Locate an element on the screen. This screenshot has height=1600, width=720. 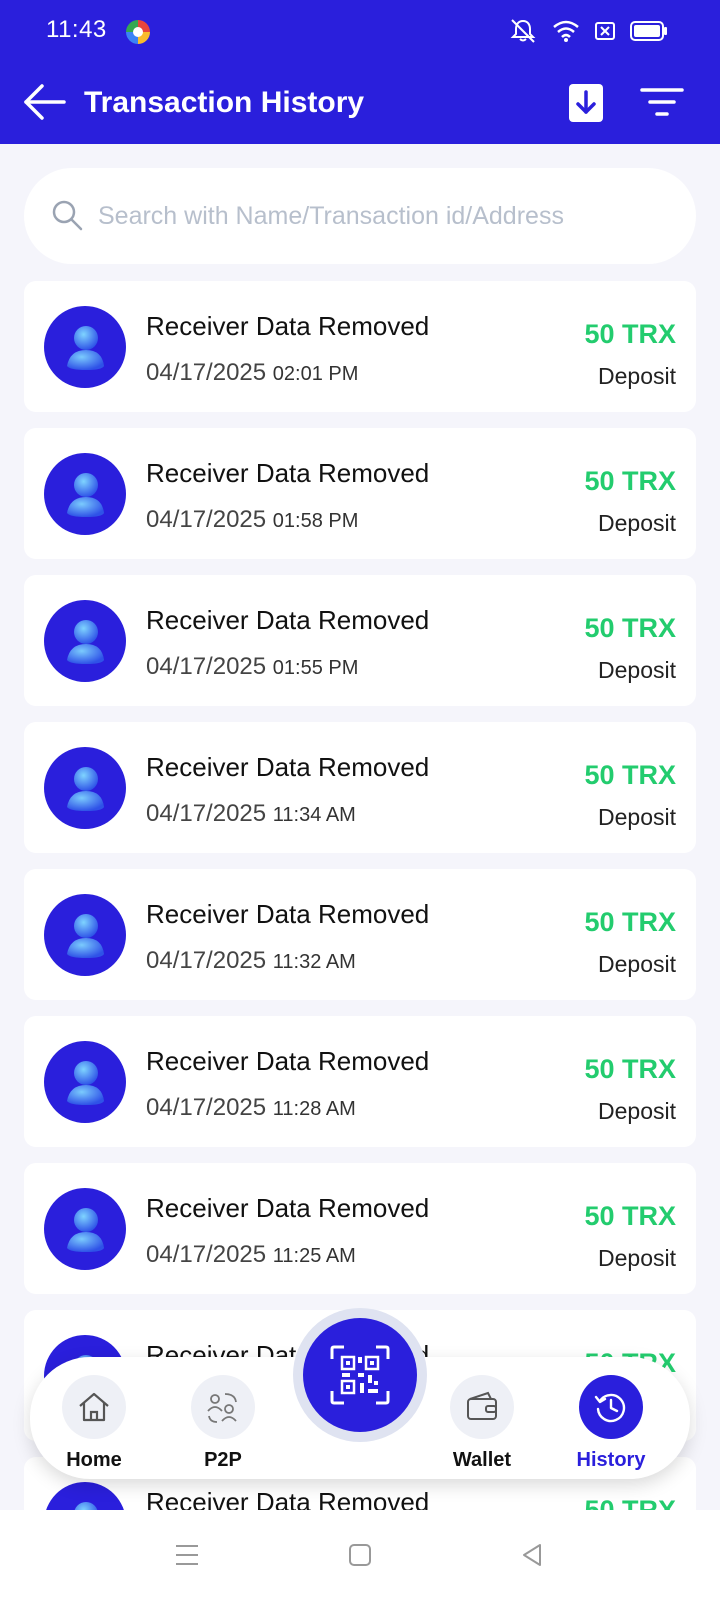
transaction-datetime: 04/17/2025 01:55 PM is located at coordinates (252, 667).